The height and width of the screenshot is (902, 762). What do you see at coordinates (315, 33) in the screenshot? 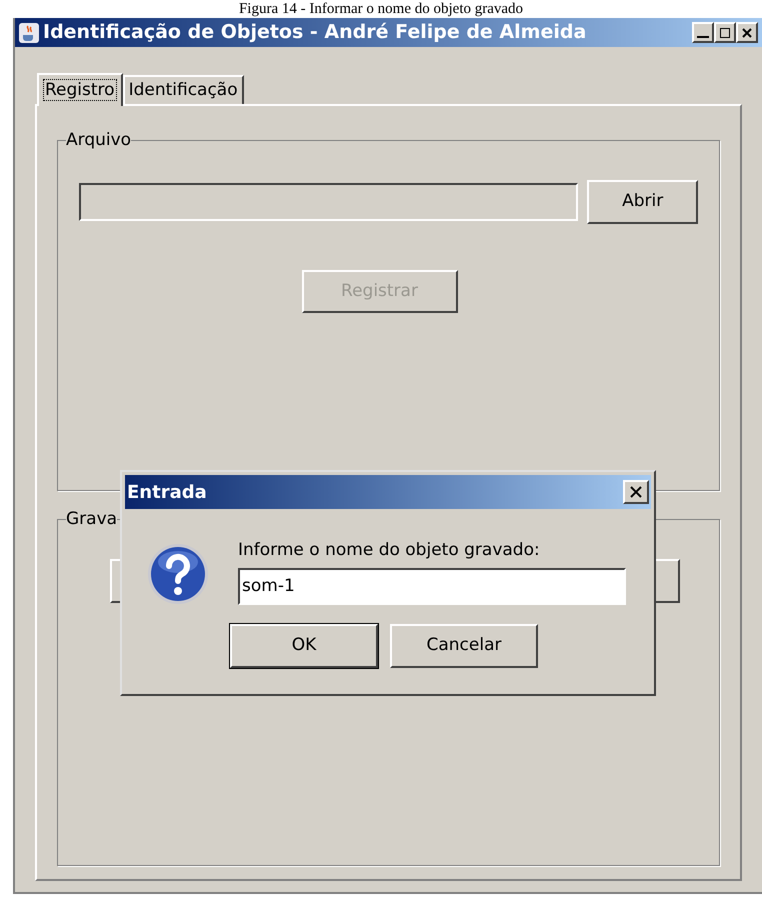
I see `window-title: Identificação de Objetos - André Felipe de Almeida` at bounding box center [315, 33].